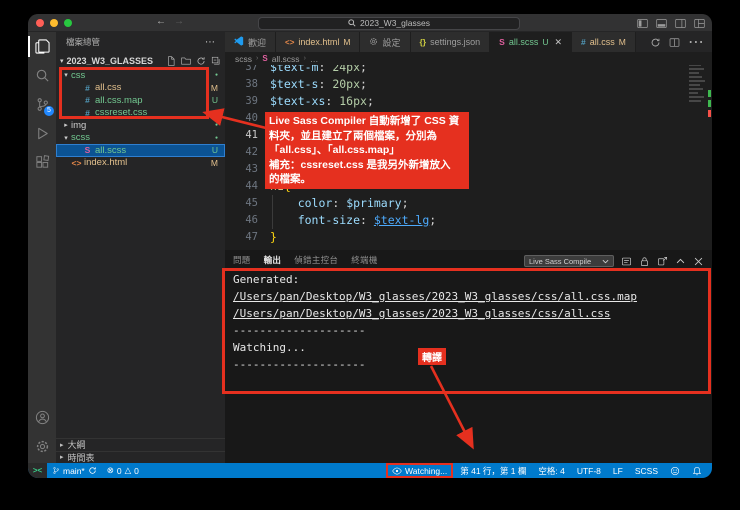 This screenshot has height=510, width=740. I want to click on back-icon: ←, so click(161, 21).